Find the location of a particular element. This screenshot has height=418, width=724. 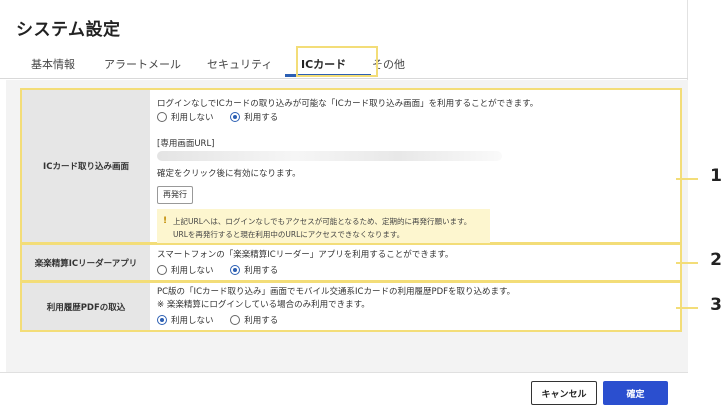

pdf-radio-on-label: 利用する is located at coordinates (261, 321).